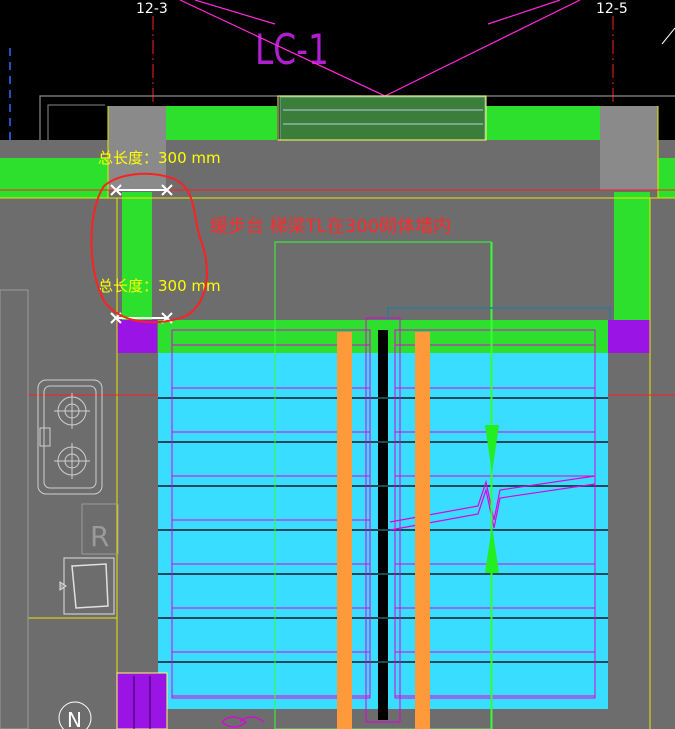 The image size is (675, 729). I want to click on window-sill-band, so click(382, 118).